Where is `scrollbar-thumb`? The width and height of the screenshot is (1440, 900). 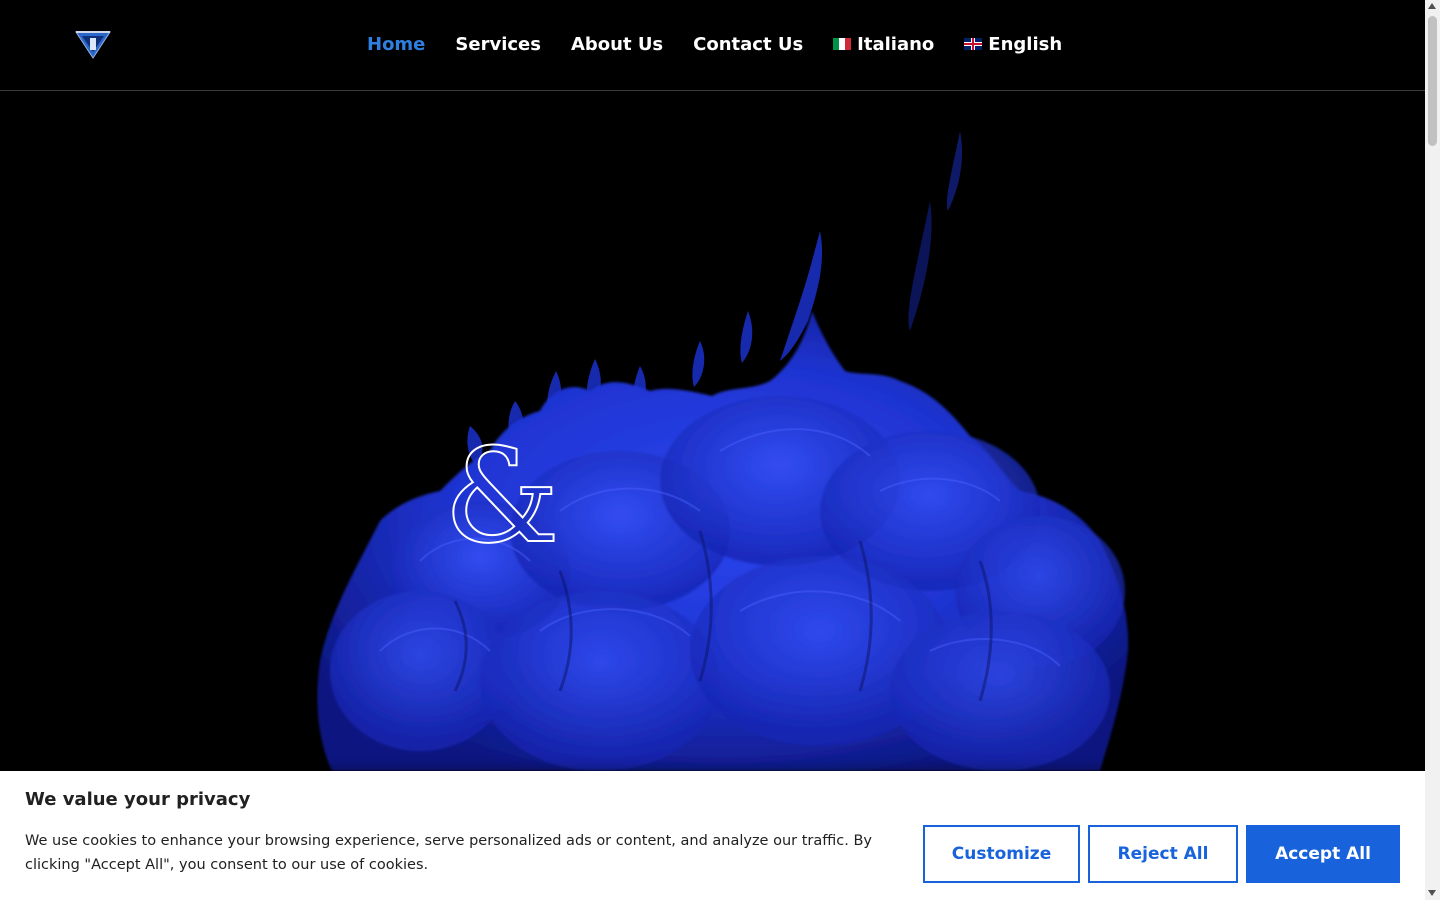 scrollbar-thumb is located at coordinates (1432, 81).